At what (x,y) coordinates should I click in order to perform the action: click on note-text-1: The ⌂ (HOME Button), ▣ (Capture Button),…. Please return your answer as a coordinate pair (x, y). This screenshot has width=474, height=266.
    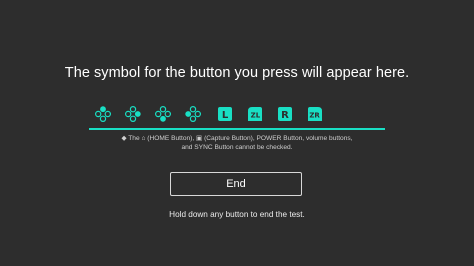
    Looking at the image, I should click on (240, 138).